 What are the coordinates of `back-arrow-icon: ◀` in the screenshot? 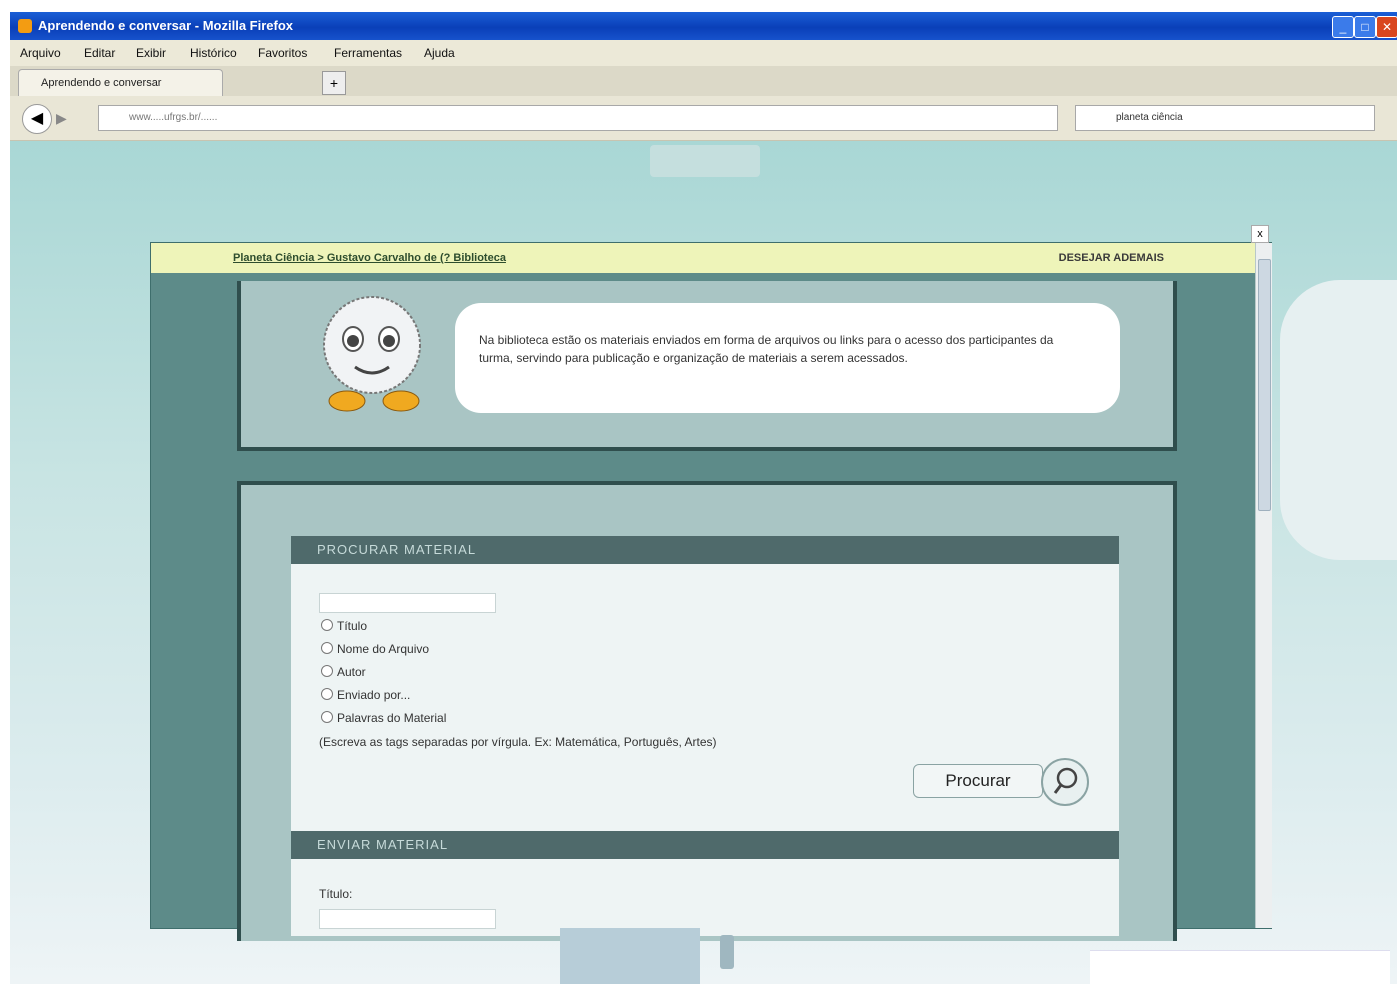 It's located at (37, 119).